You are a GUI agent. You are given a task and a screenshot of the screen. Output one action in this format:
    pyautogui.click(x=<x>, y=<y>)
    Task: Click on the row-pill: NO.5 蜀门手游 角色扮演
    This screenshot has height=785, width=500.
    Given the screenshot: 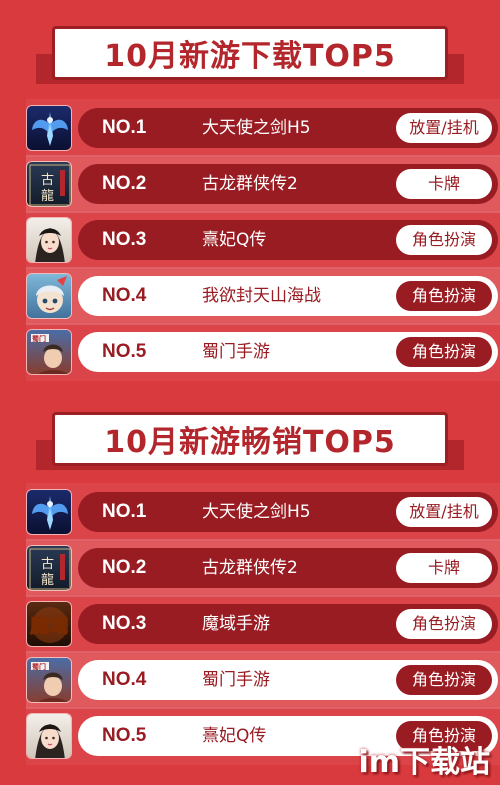 What is the action you would take?
    pyautogui.click(x=288, y=352)
    